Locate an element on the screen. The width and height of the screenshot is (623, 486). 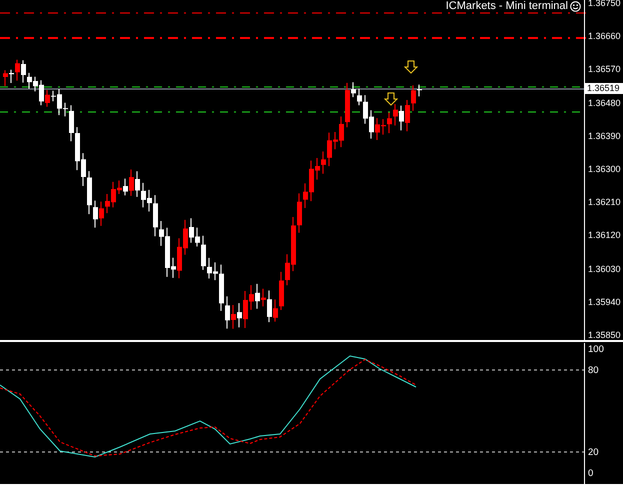
price-axis-label: 1.36660 is located at coordinates (604, 36).